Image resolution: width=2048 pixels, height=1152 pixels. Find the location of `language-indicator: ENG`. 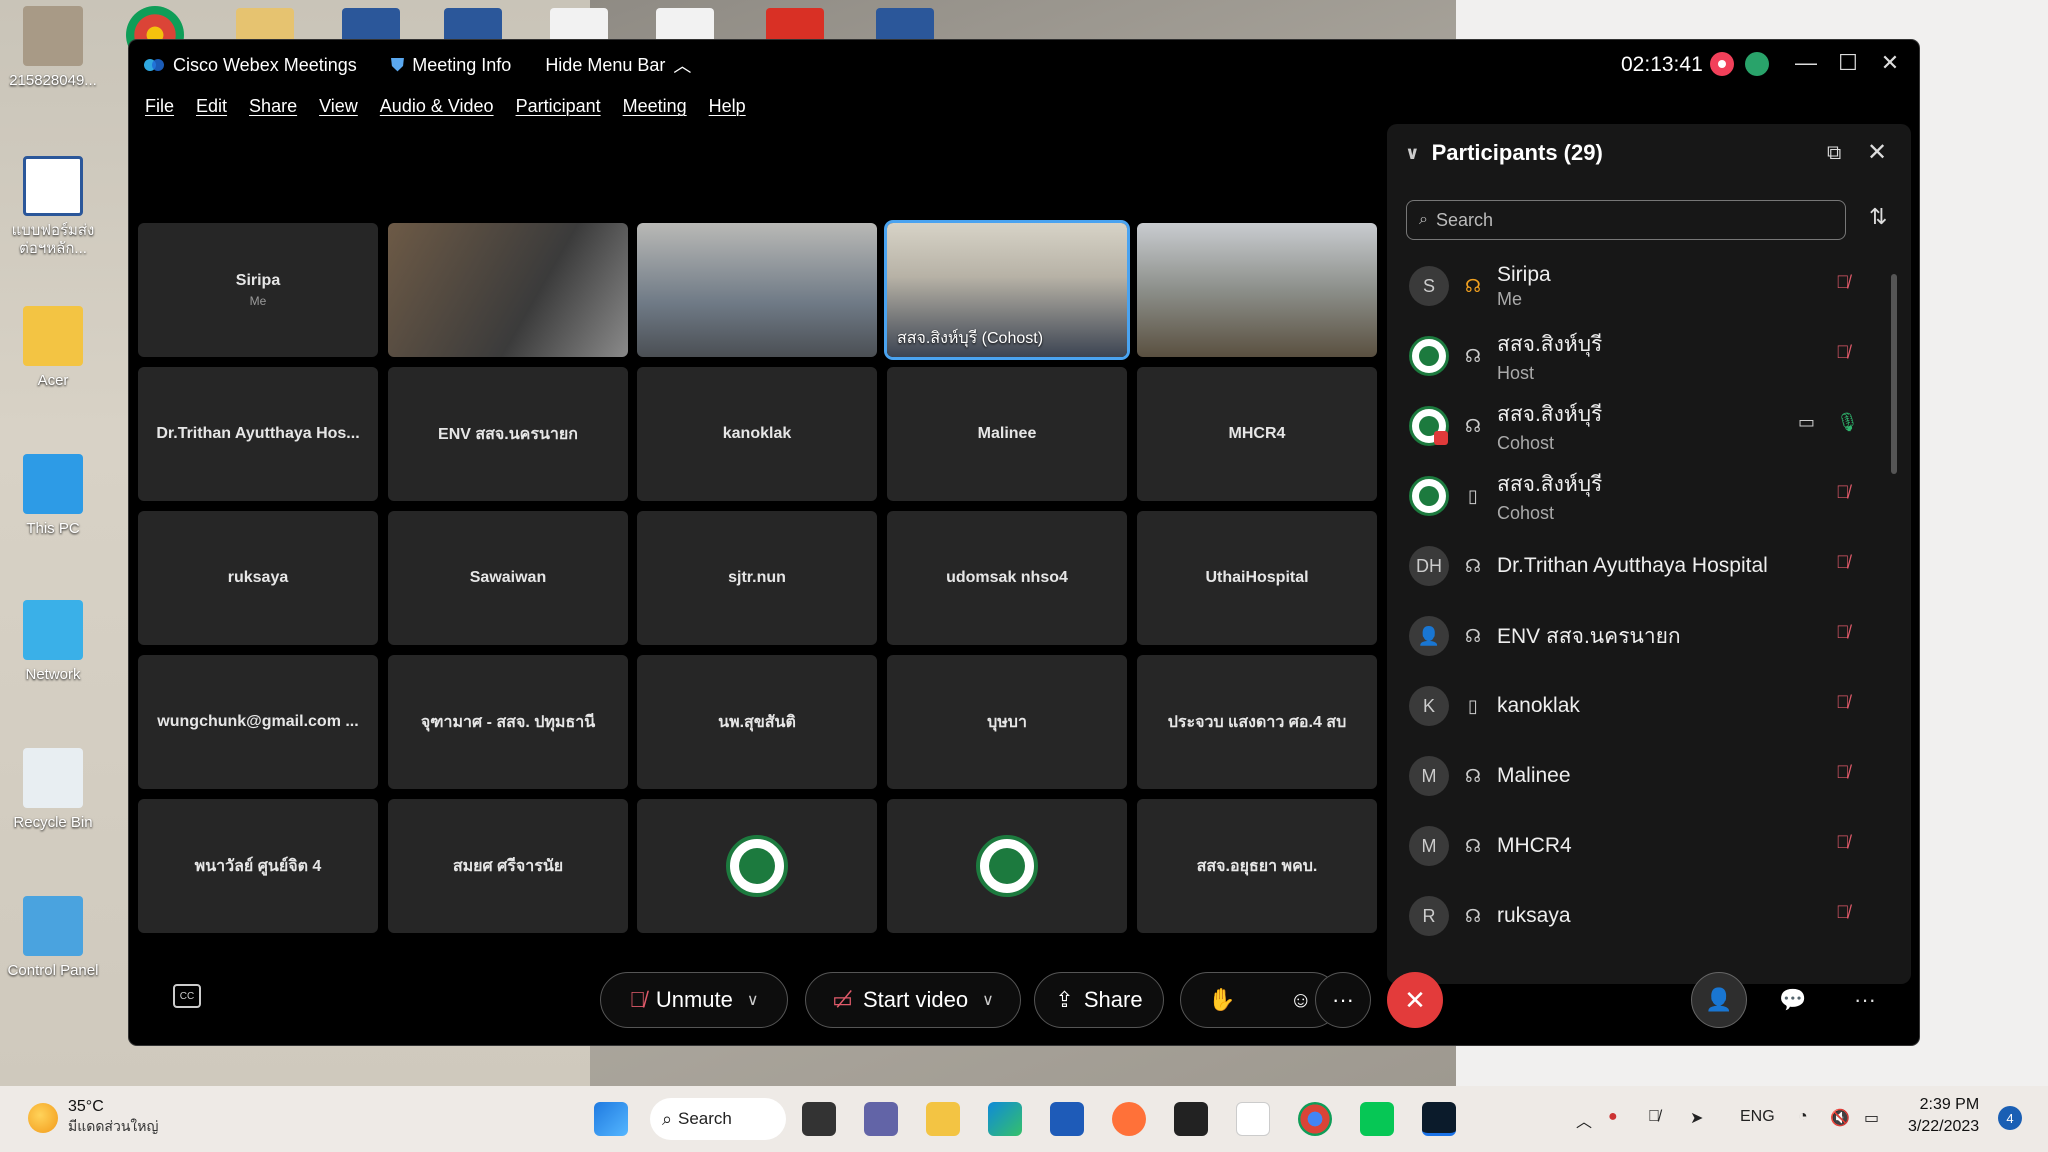

language-indicator: ENG is located at coordinates (1757, 1117).